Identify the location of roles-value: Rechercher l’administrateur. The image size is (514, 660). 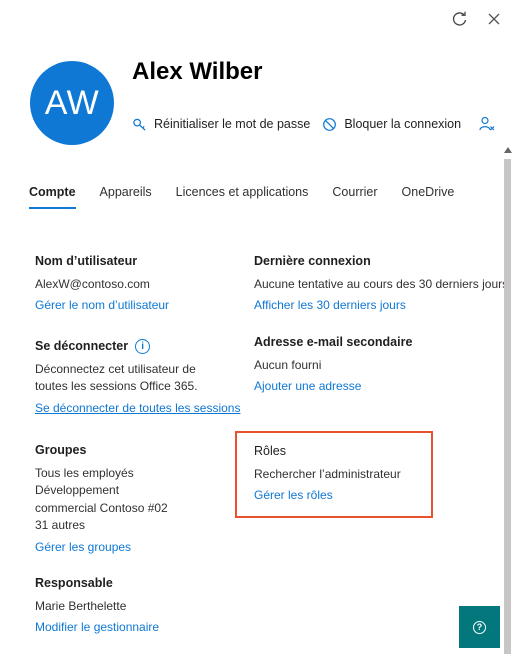
(327, 473).